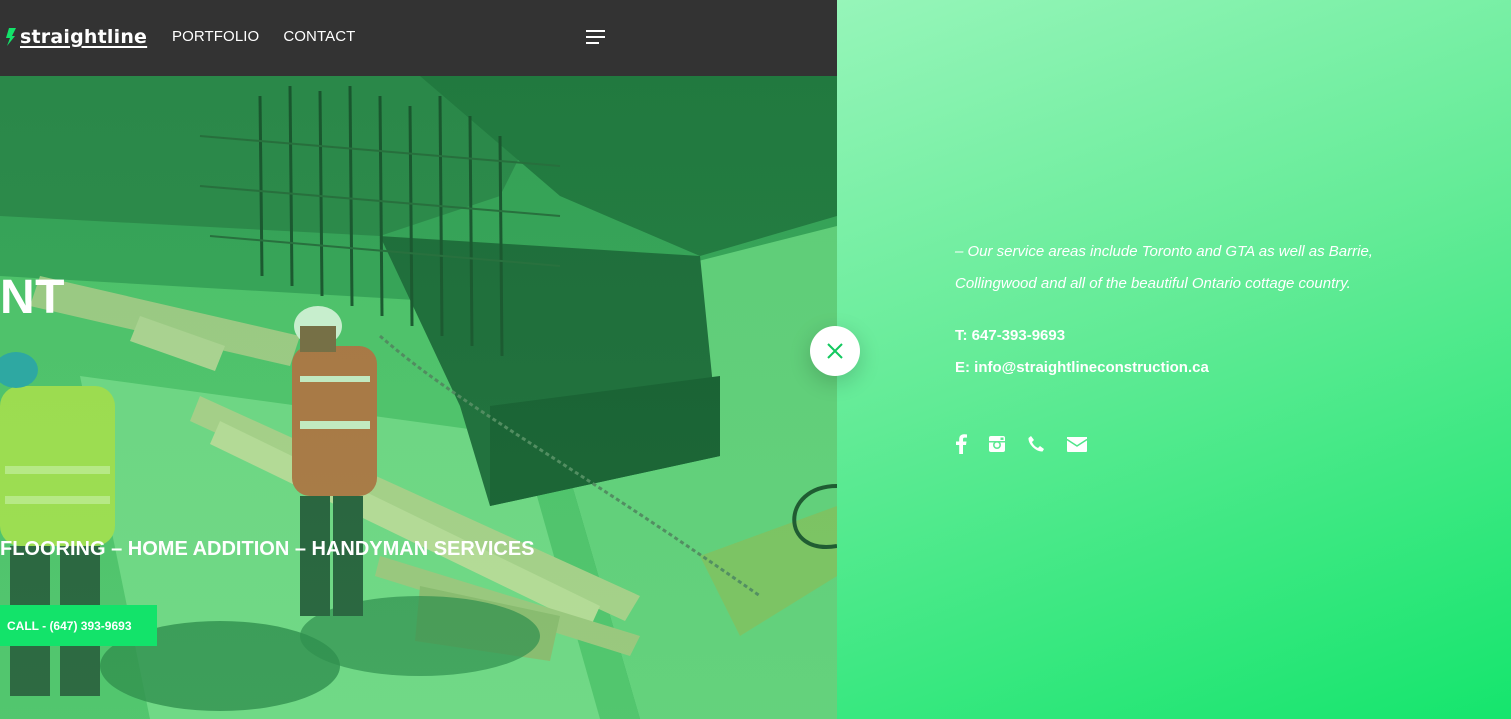 The image size is (1511, 719). I want to click on contact-email: E: info@straightlineconstruction.ca, so click(1082, 367).